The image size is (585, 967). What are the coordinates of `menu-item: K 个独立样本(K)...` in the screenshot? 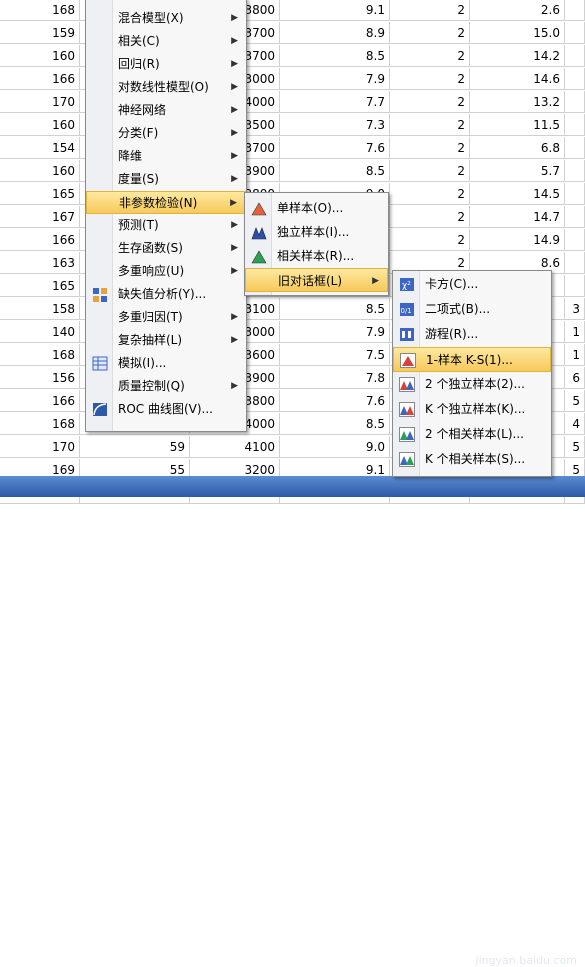 It's located at (472, 409).